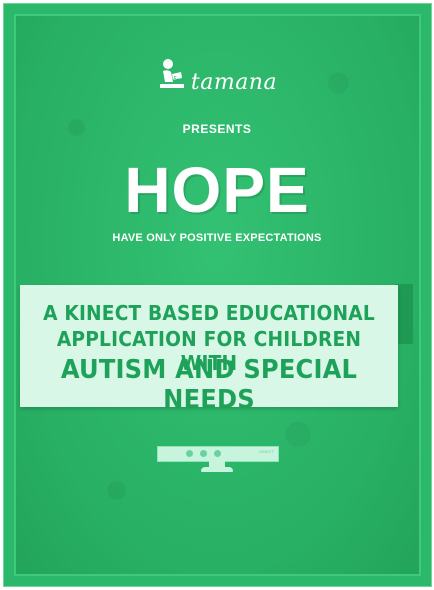 The width and height of the screenshot is (434, 590). I want to click on brand-logo: & tamana, so click(217, 74).